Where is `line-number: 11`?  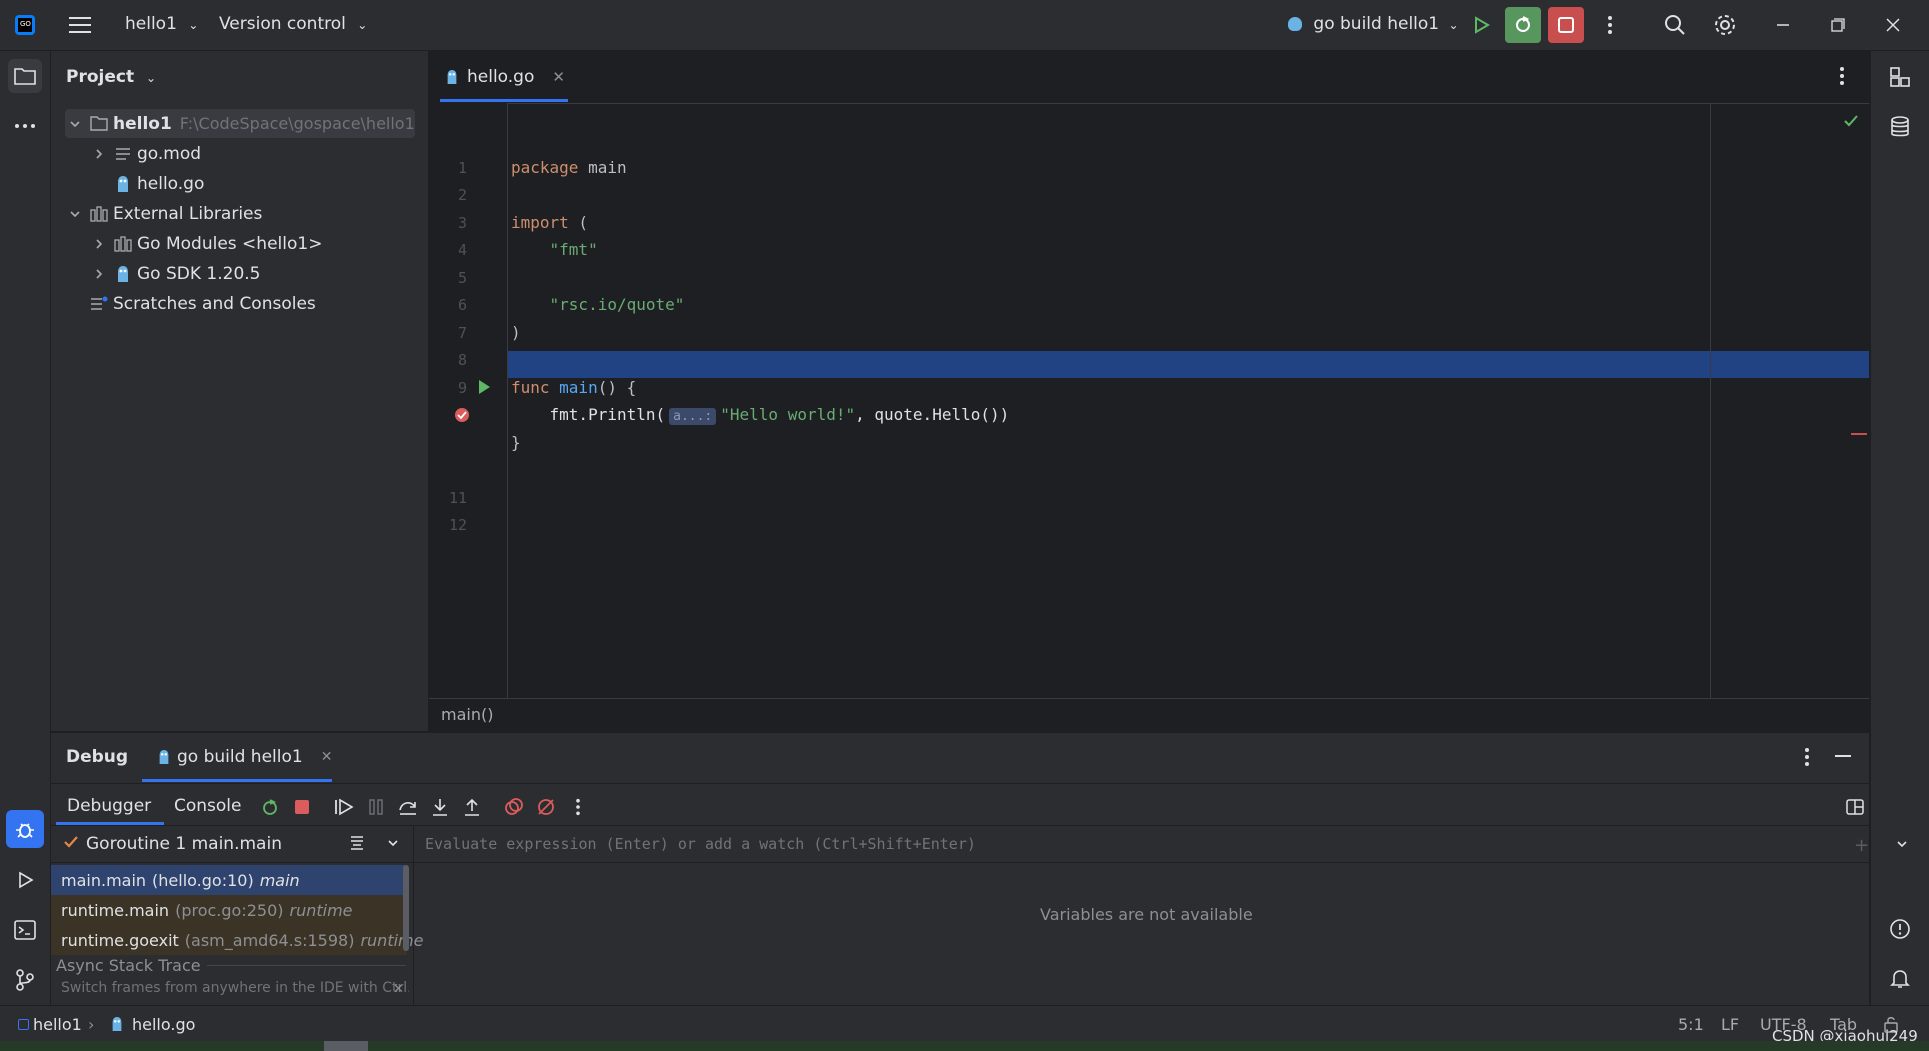
line-number: 11 is located at coordinates (457, 498).